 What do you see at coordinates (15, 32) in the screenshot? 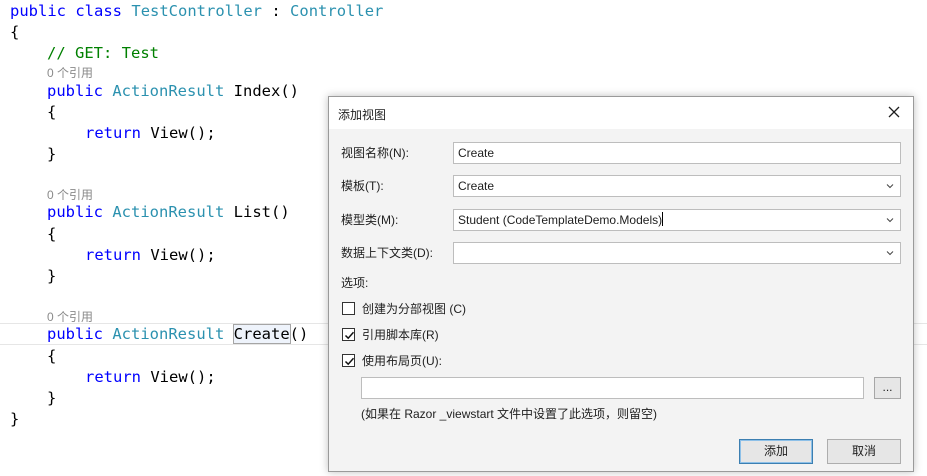
I see `class-open-brace: {` at bounding box center [15, 32].